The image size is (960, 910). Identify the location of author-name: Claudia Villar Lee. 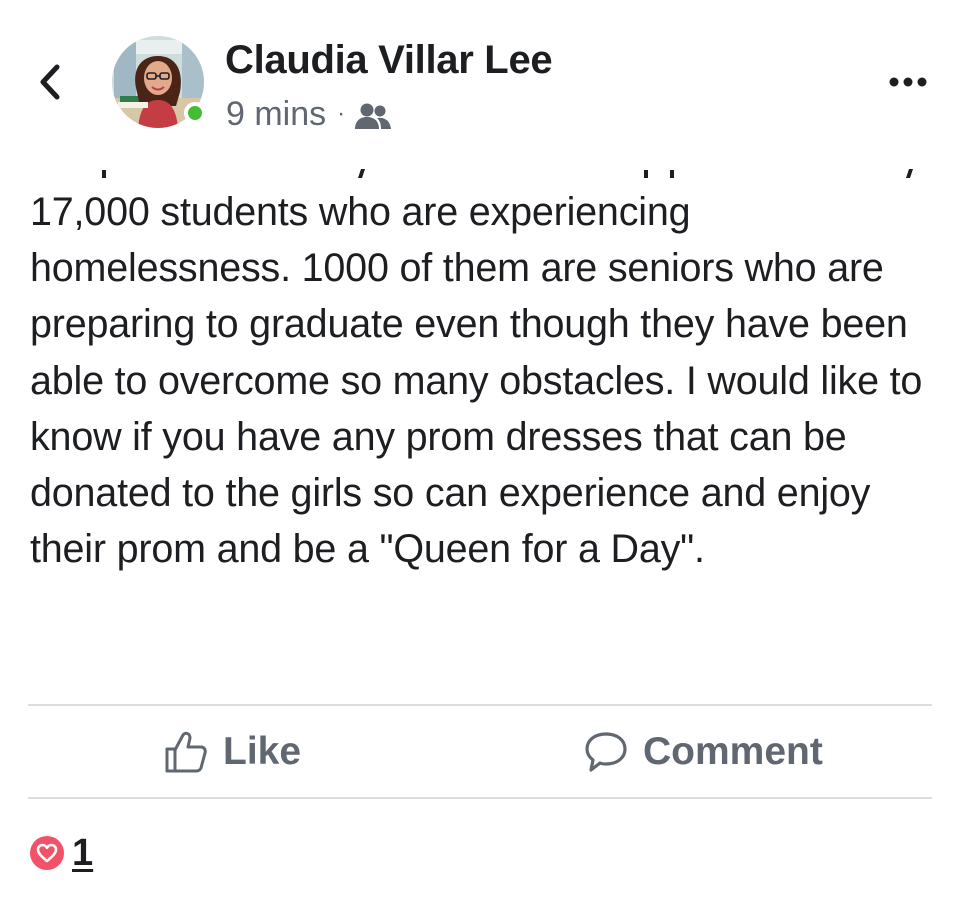
(389, 60).